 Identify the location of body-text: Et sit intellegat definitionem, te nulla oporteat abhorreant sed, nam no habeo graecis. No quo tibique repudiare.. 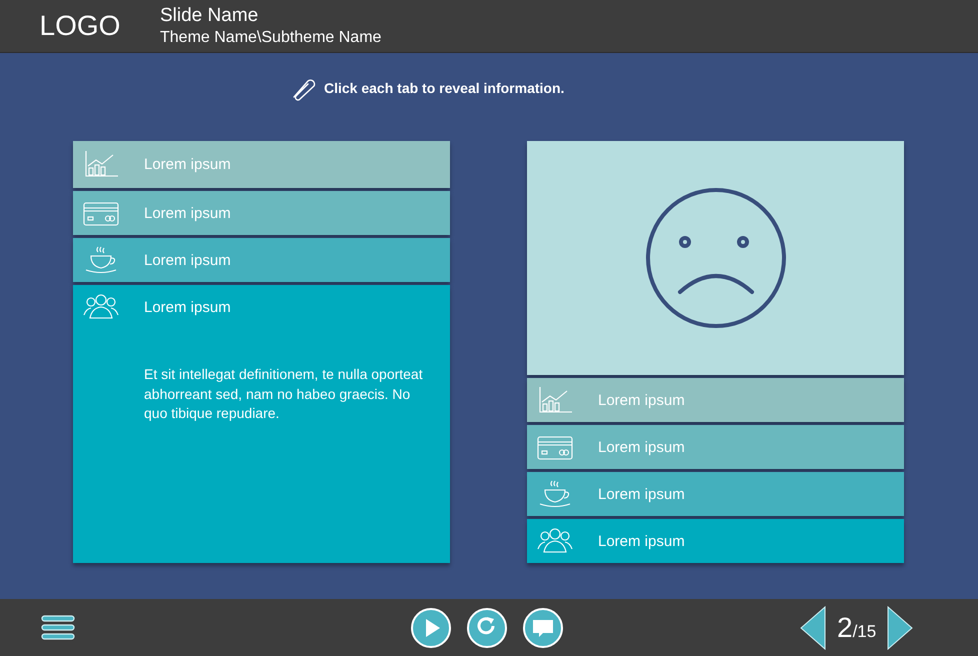
(284, 394).